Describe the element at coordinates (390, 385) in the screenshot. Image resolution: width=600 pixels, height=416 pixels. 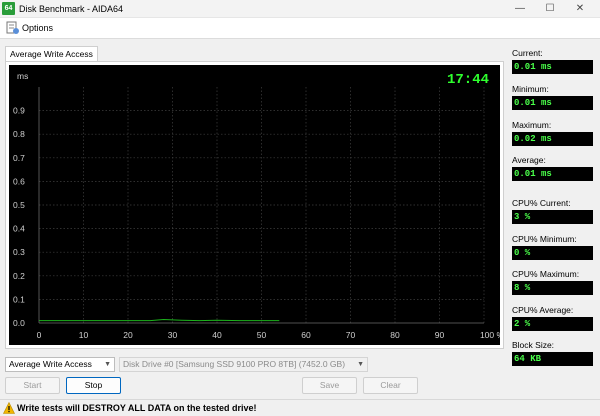
I see `clear-button: Clear` at that location.